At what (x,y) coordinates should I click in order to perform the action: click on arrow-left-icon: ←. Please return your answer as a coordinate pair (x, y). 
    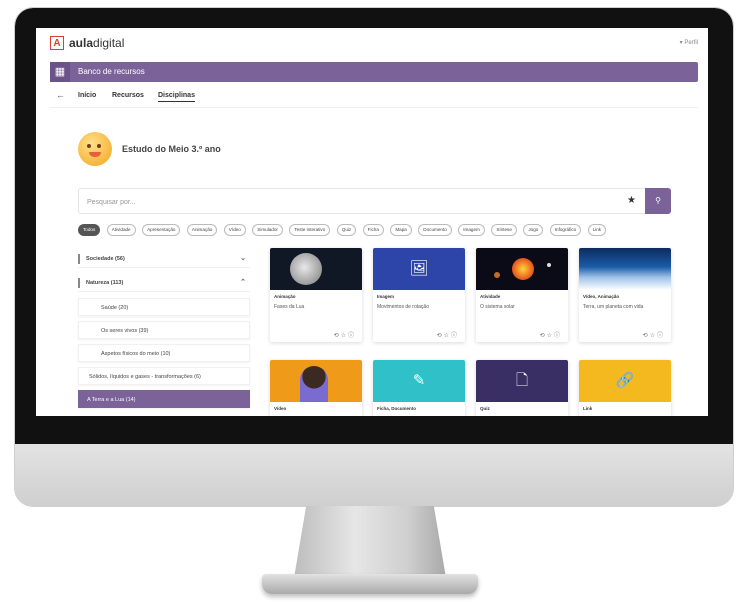
    Looking at the image, I should click on (60, 95).